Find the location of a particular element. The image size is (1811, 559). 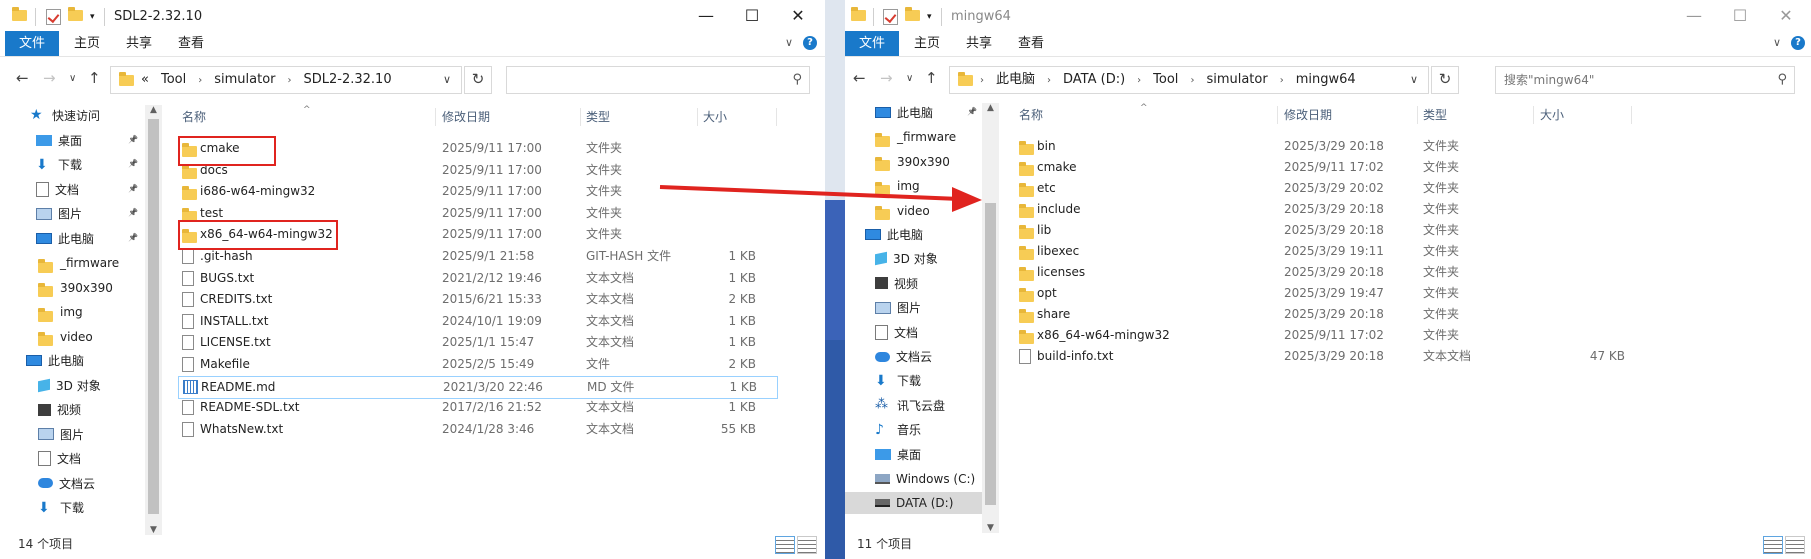

file-row: BUGS.txt 2021/2/12 19:46 文本文档 1 KB is located at coordinates (477, 278).